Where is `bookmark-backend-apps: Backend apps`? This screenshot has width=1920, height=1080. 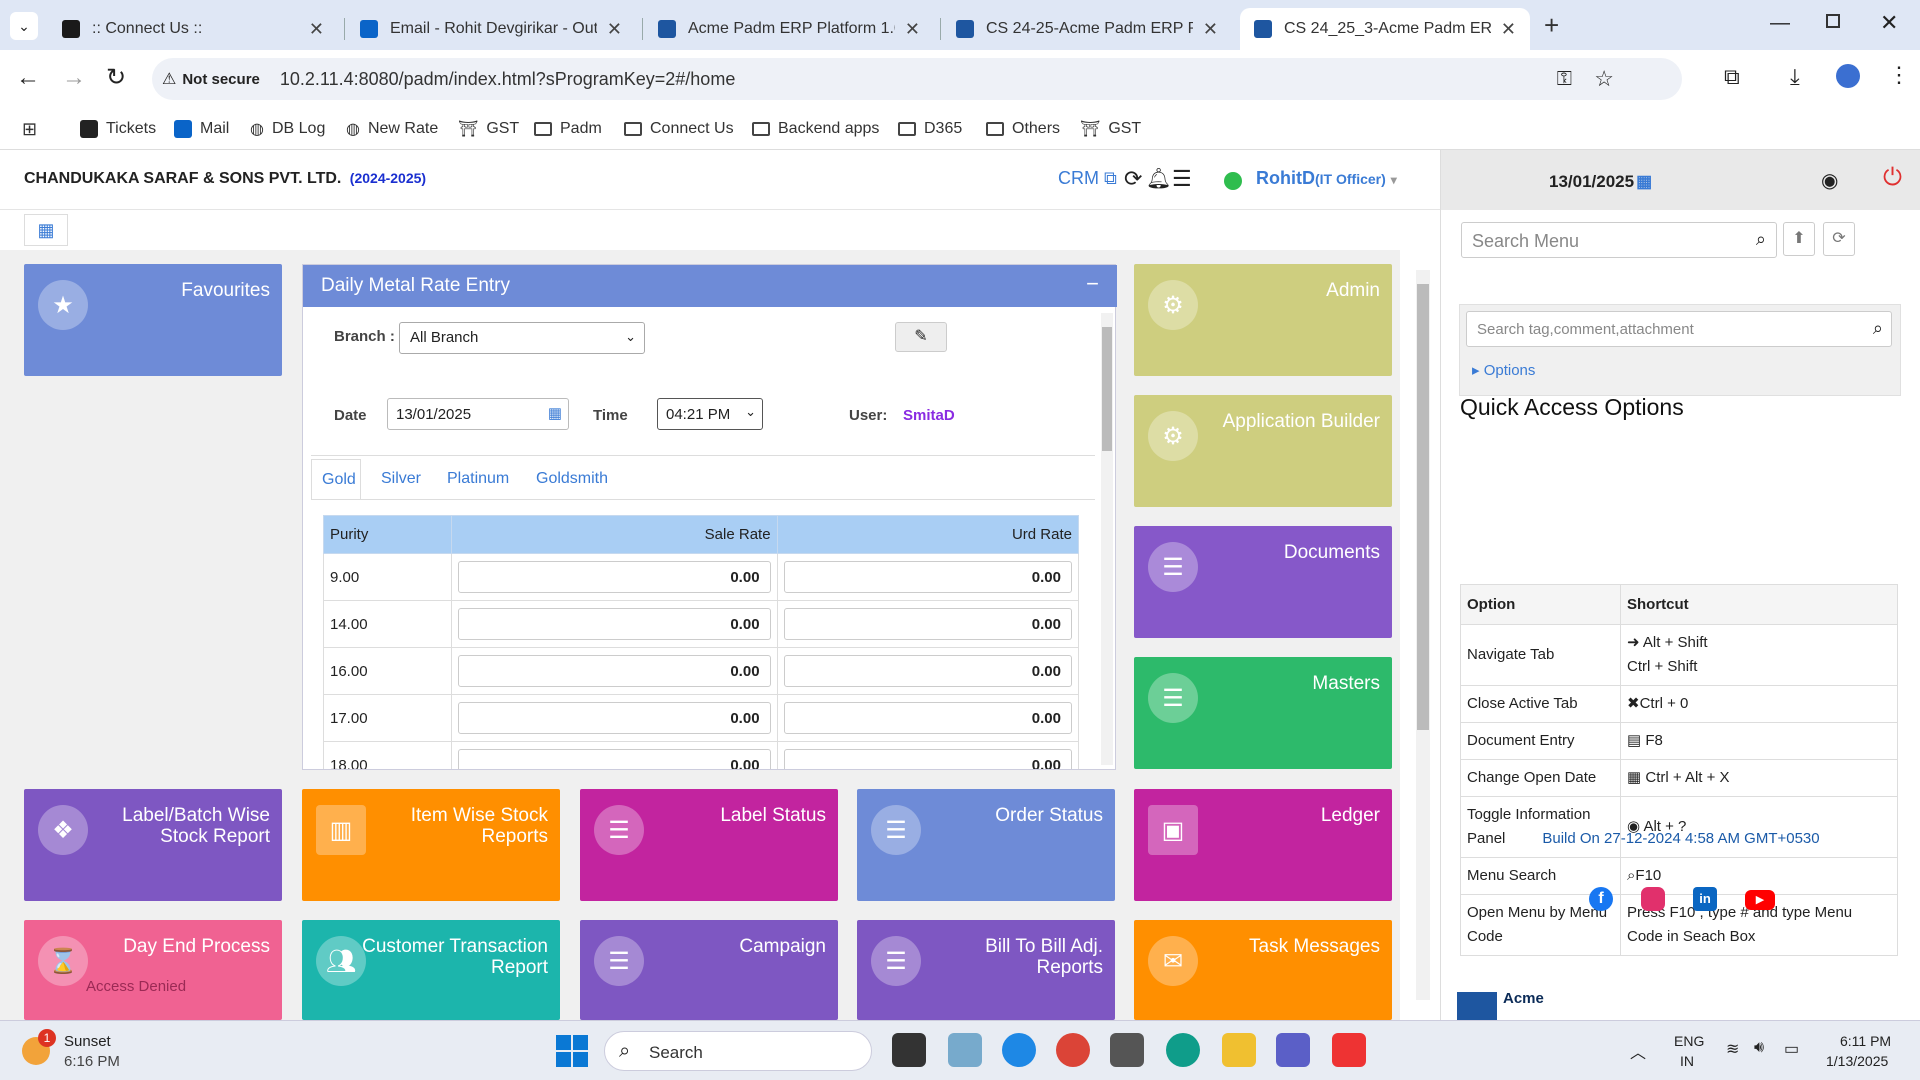 bookmark-backend-apps: Backend apps is located at coordinates (815, 129).